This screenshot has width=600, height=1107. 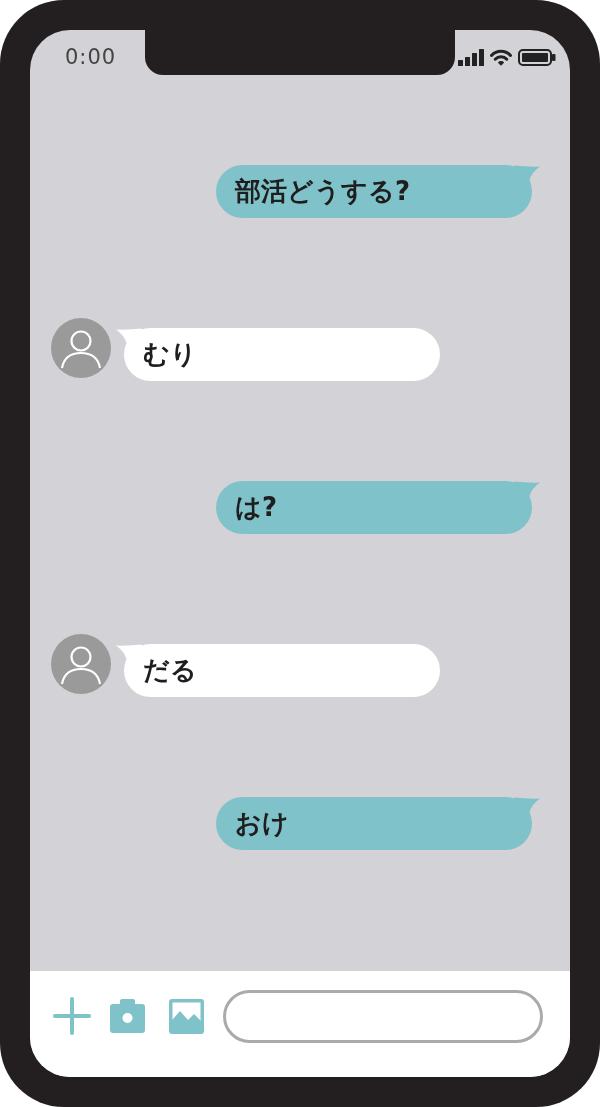 What do you see at coordinates (72, 1016) in the screenshot?
I see `plus-icon` at bounding box center [72, 1016].